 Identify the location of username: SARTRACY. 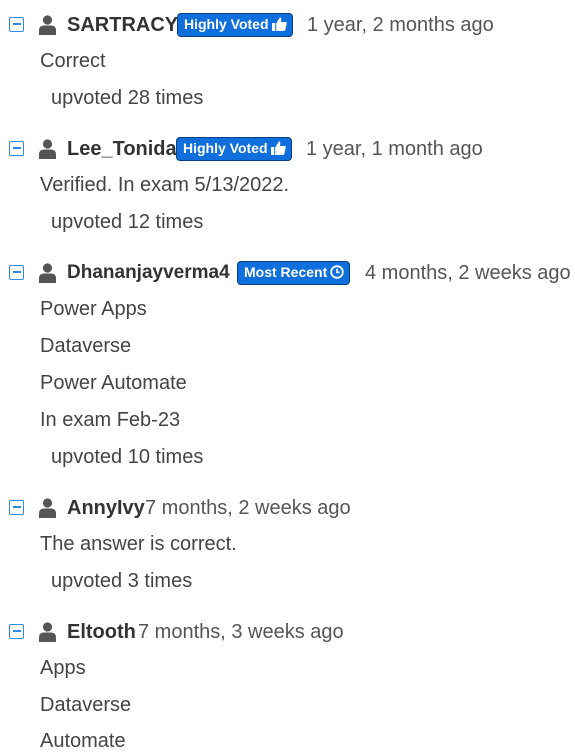
(122, 25).